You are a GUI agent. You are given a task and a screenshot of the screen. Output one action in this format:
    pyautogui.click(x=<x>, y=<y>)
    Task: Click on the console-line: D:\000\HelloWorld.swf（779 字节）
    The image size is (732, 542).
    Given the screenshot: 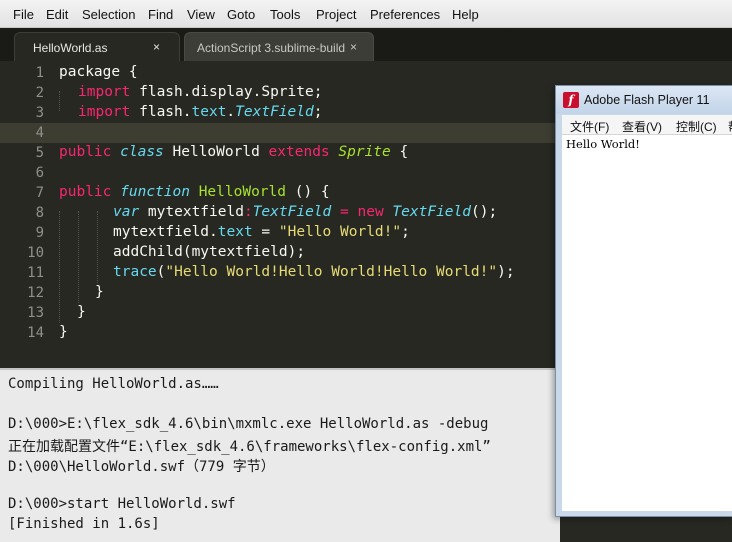 What is the action you would take?
    pyautogui.click(x=141, y=467)
    